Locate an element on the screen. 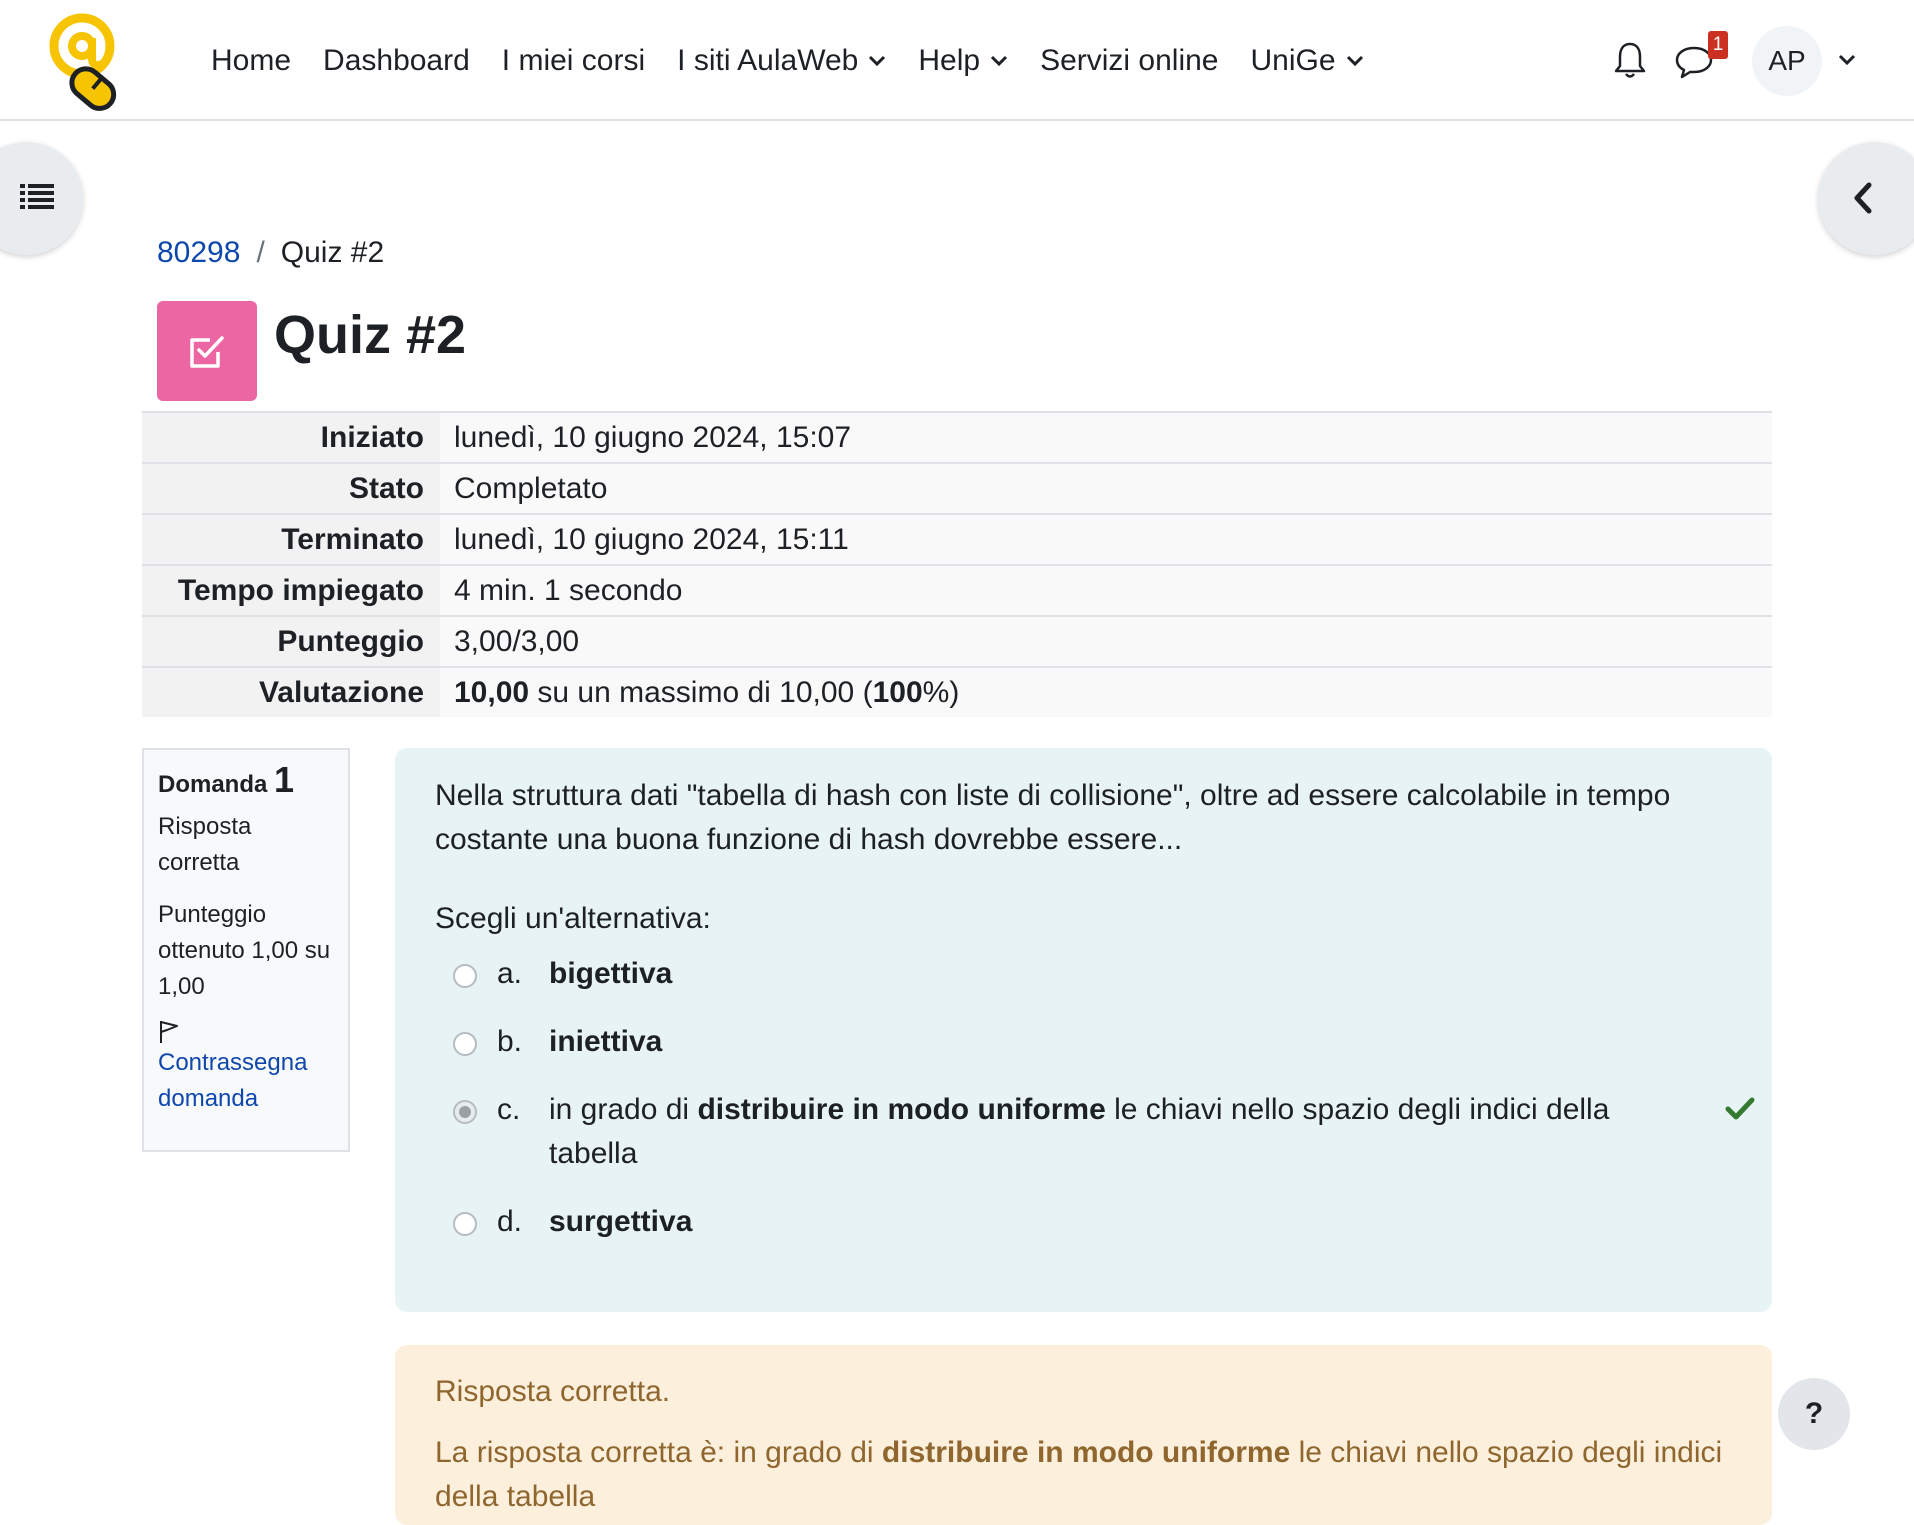  nav-my-courses-label: I miei corsi is located at coordinates (573, 60).